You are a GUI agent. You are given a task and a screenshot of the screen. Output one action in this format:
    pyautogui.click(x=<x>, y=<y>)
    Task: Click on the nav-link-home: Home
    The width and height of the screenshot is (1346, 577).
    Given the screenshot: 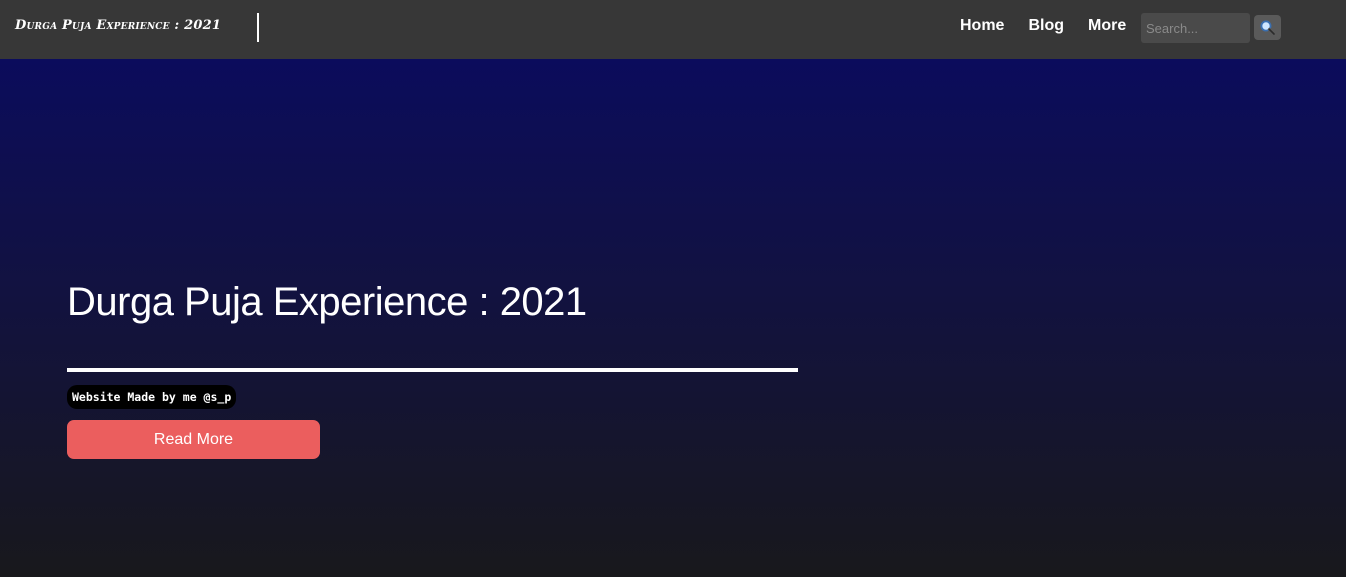 What is the action you would take?
    pyautogui.click(x=982, y=26)
    